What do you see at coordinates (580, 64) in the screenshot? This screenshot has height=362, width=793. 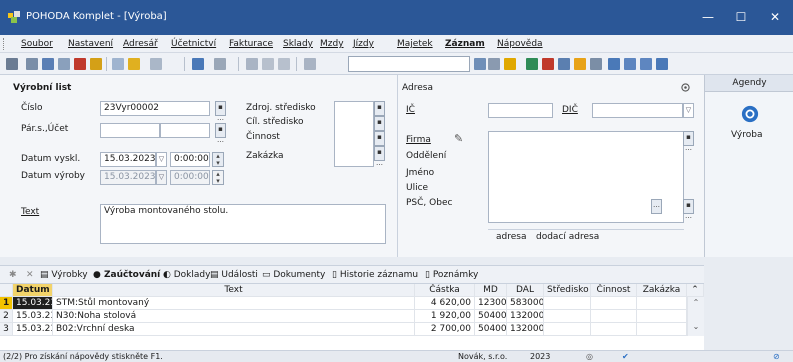 I see `users-icon` at bounding box center [580, 64].